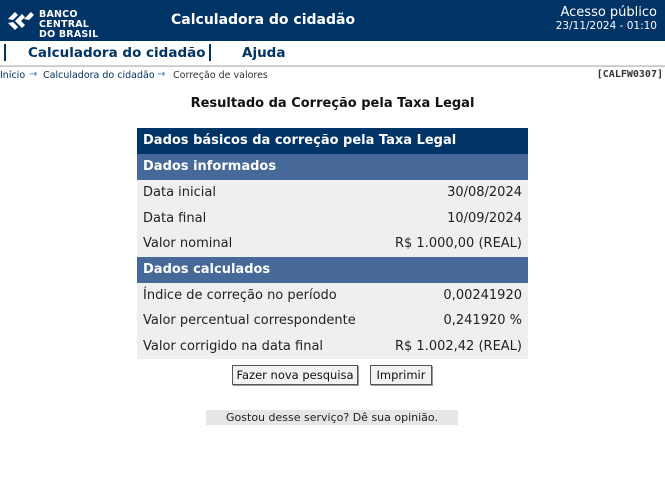 This screenshot has height=496, width=665. I want to click on breadcrumb-item-calculadora: Calculadora do cidadão, so click(99, 75).